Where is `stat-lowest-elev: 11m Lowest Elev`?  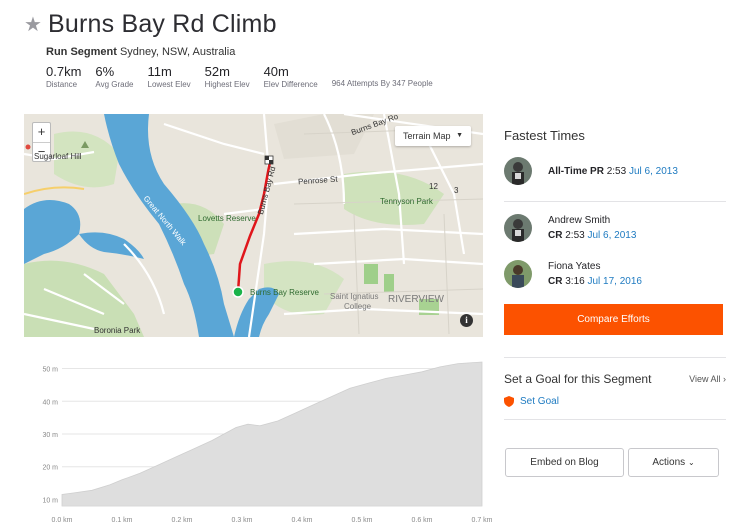
stat-lowest-elev: 11m Lowest Elev is located at coordinates (169, 76).